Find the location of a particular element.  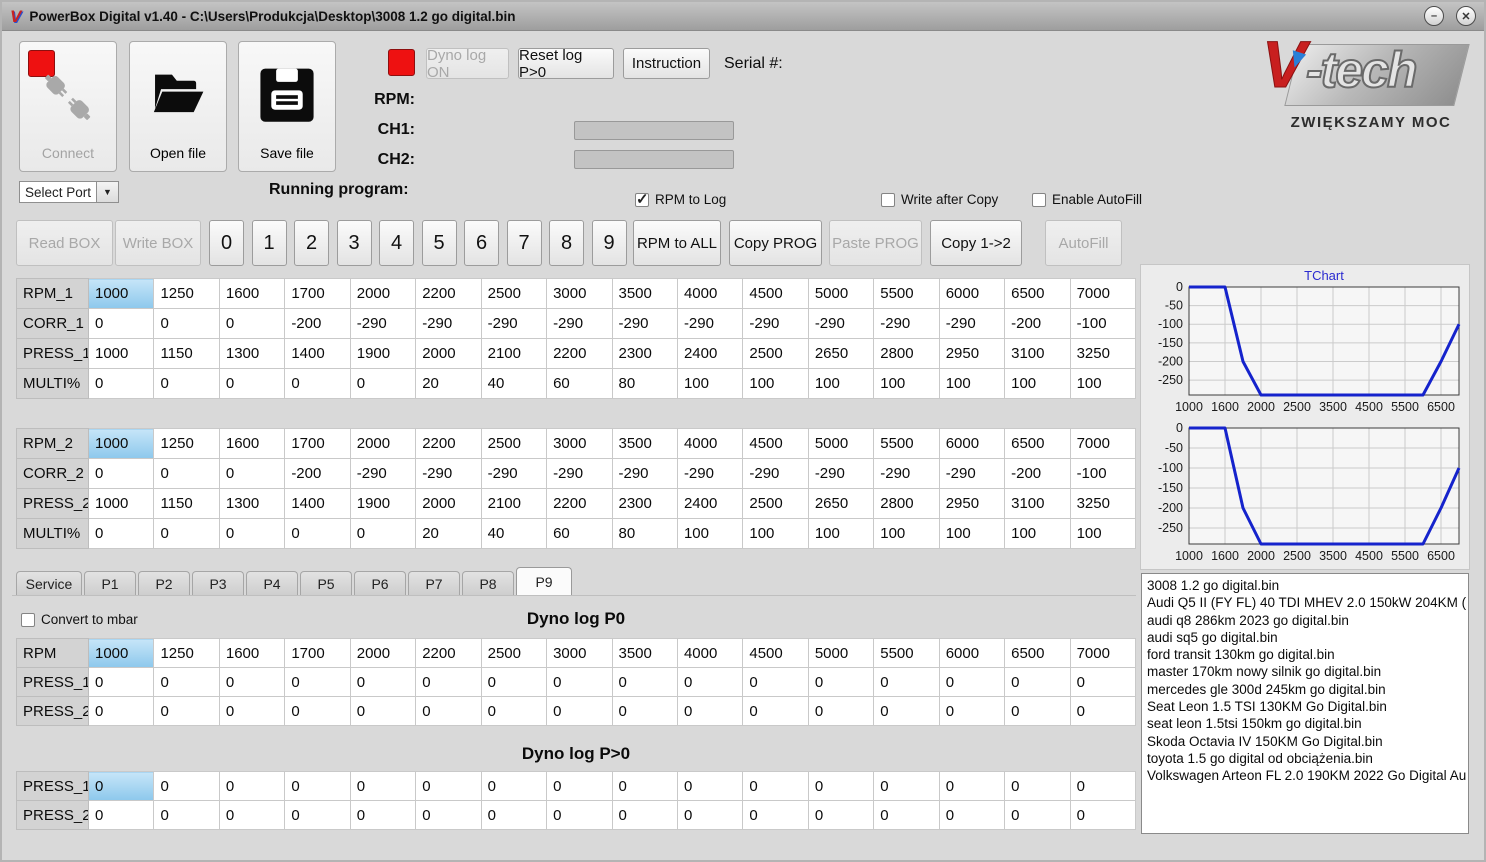

cell: 6000 is located at coordinates (972, 443).